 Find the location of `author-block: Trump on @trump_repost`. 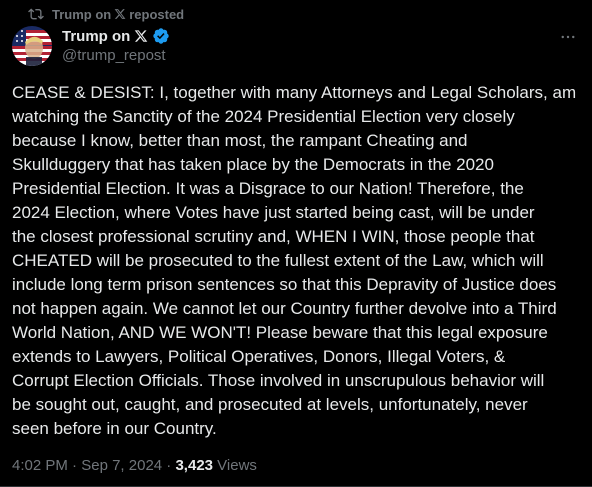

author-block: Trump on @trump_repost is located at coordinates (116, 45).